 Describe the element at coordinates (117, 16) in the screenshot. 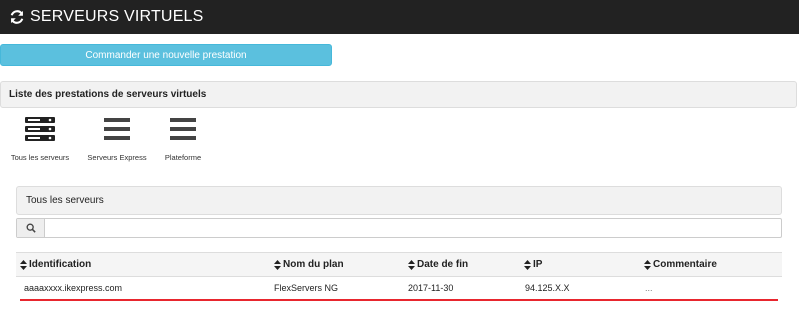

I see `page-title: SERVEURS VIRTUELS` at that location.